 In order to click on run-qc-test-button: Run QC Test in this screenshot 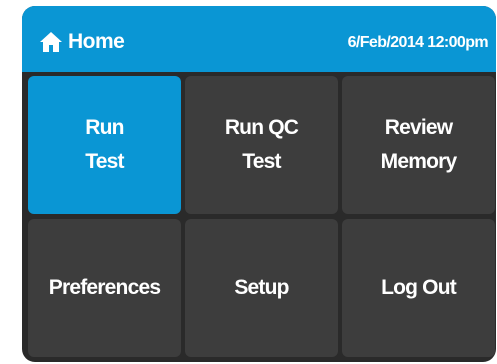, I will do `click(261, 145)`.